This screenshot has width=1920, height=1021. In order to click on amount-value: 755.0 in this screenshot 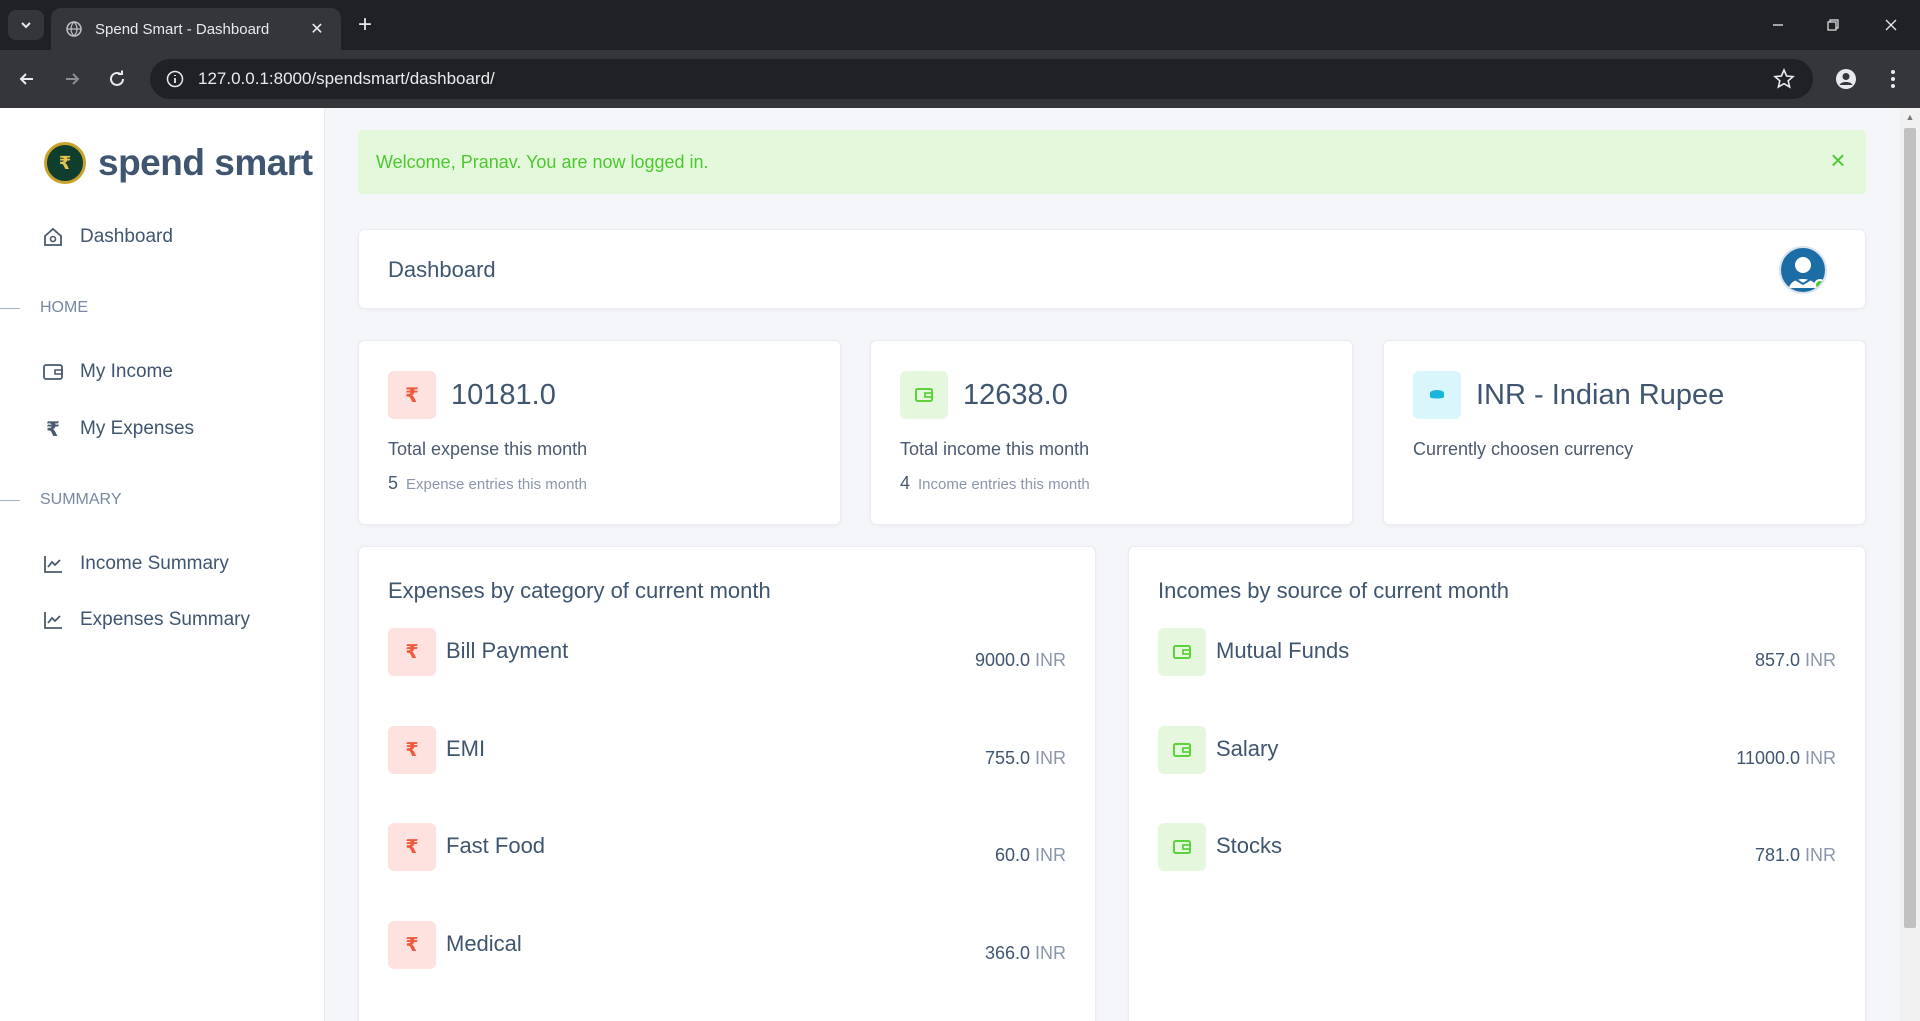, I will do `click(1007, 758)`.